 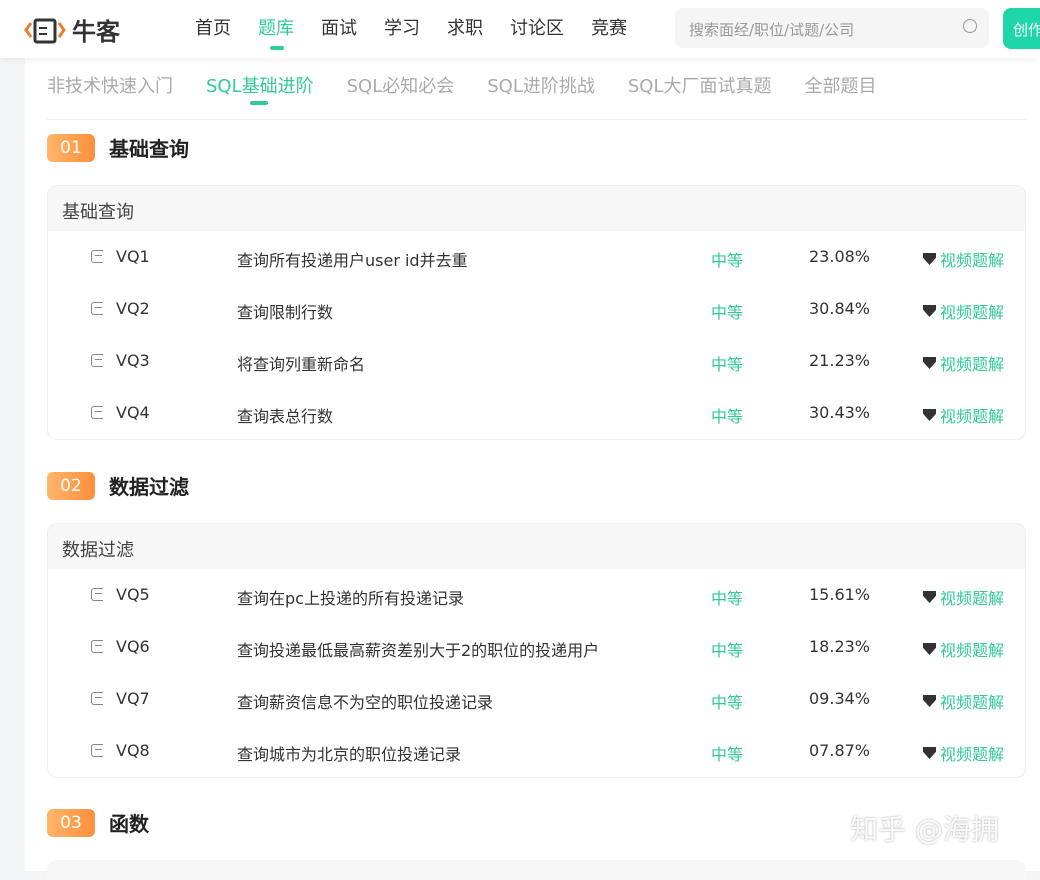 I want to click on section-title: 基础查询, so click(x=149, y=149).